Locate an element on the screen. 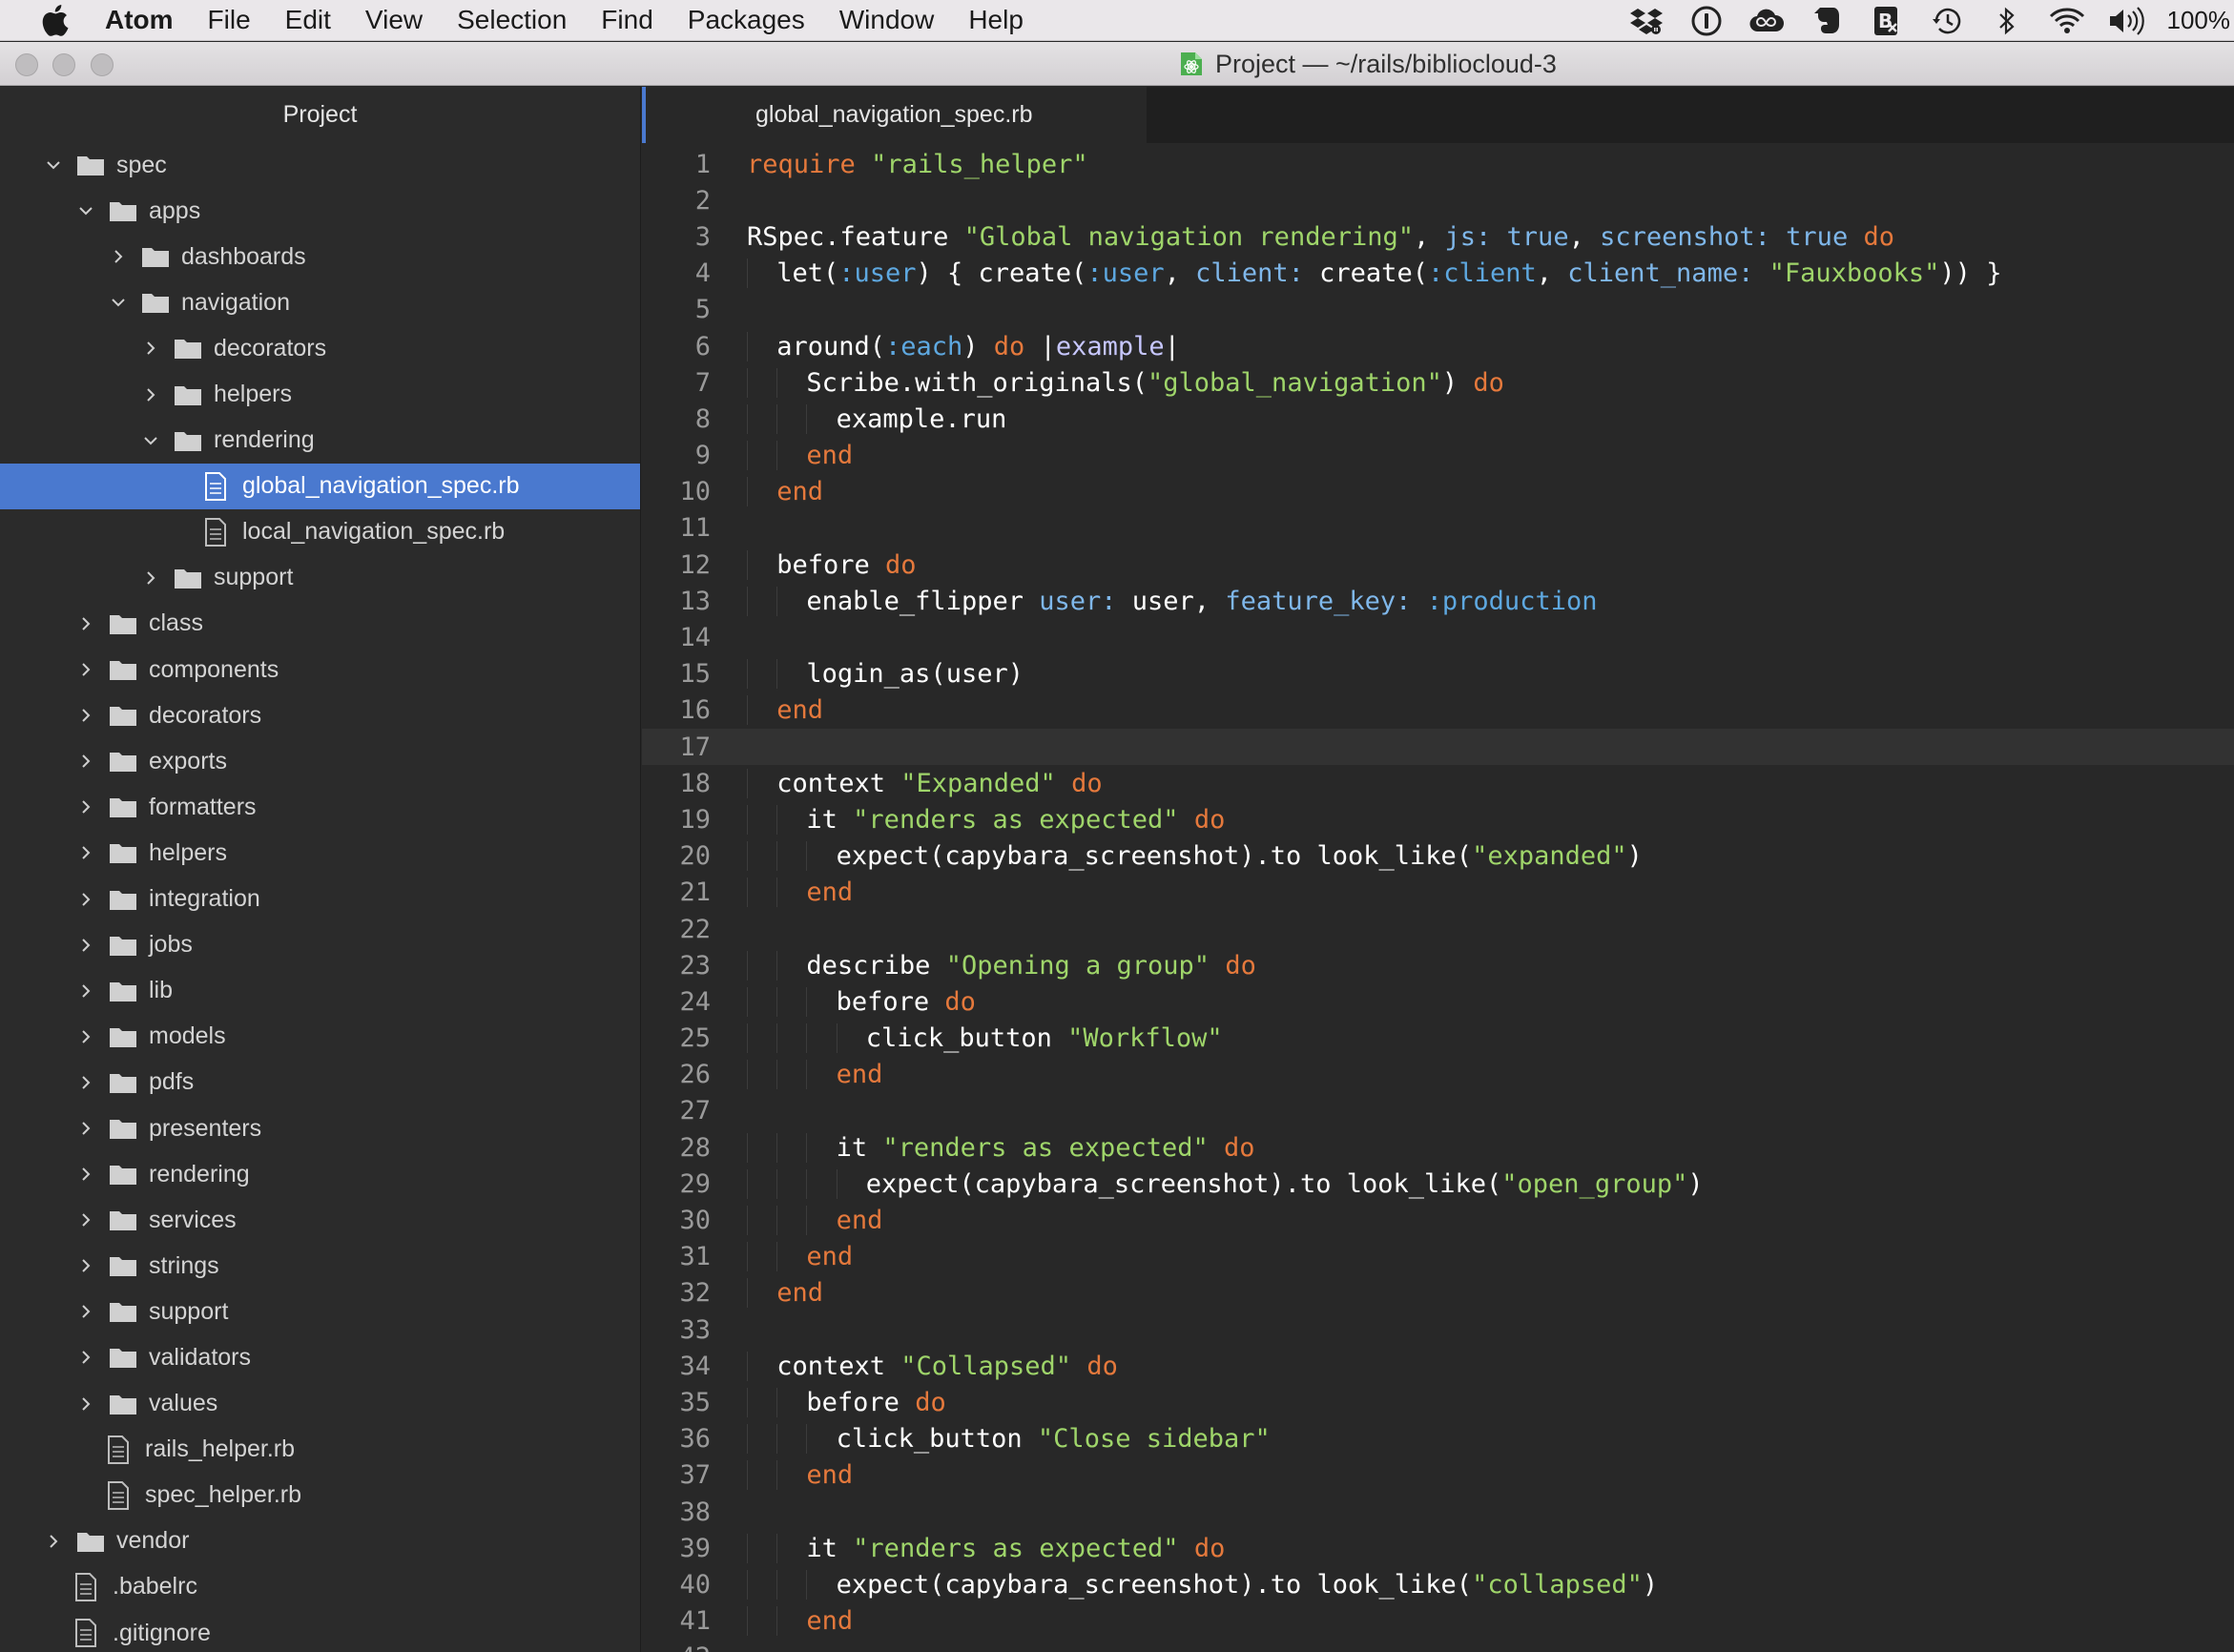 The image size is (2234, 1652). onepassword-icon is located at coordinates (1706, 21).